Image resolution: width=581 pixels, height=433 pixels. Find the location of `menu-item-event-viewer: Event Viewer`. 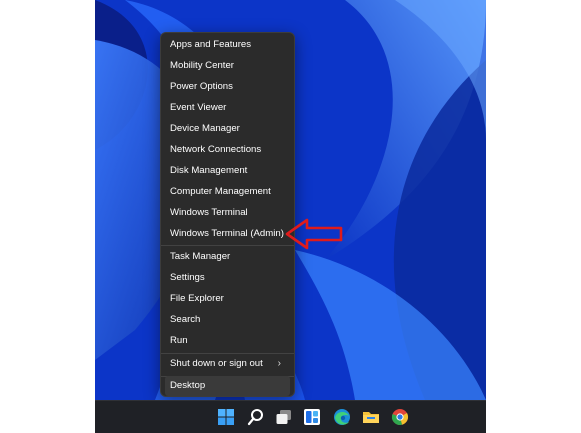

menu-item-event-viewer: Event Viewer is located at coordinates (227, 108).